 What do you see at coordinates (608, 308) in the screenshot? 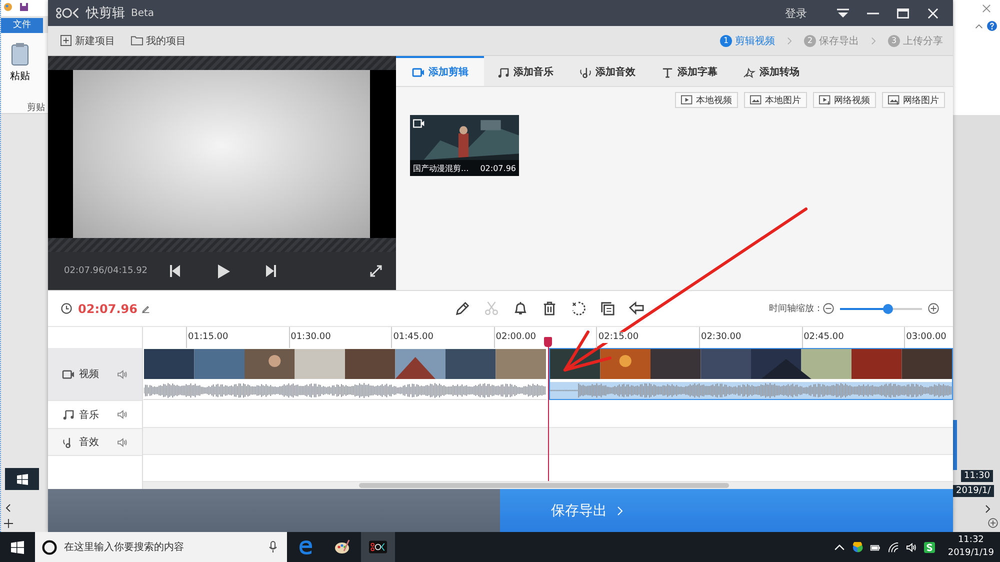
I see `copy-icon` at bounding box center [608, 308].